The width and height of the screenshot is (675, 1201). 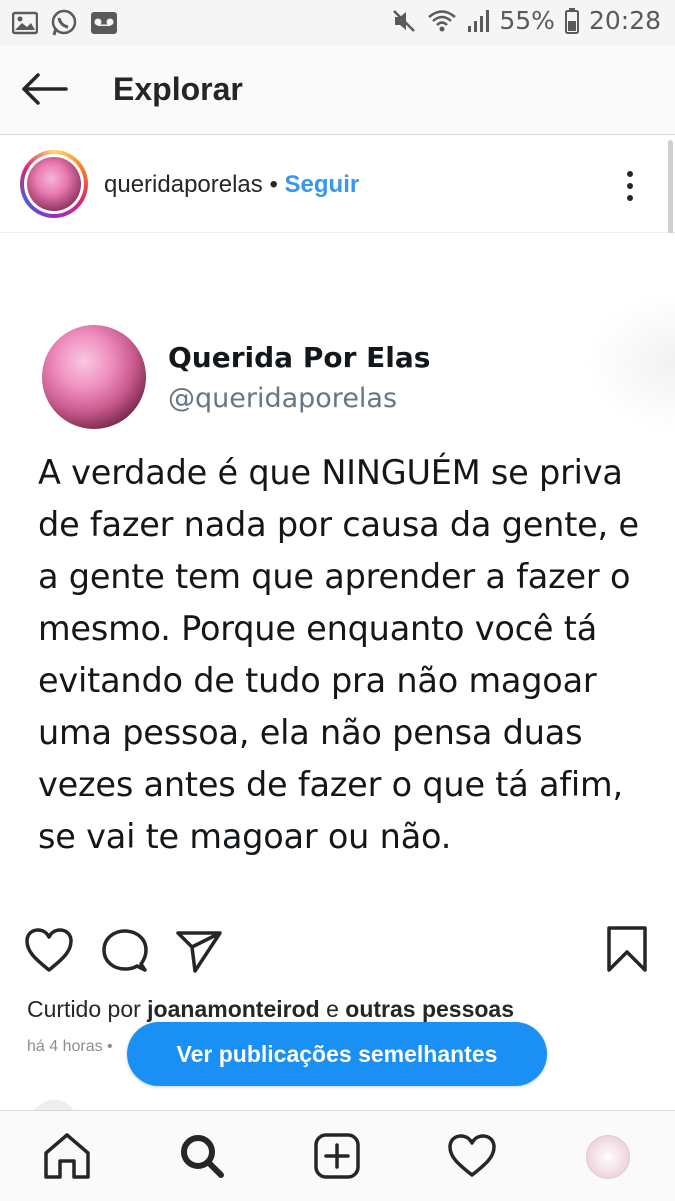 I want to click on see-similar-posts-button: Ver publicações semelhantes, so click(x=337, y=1054).